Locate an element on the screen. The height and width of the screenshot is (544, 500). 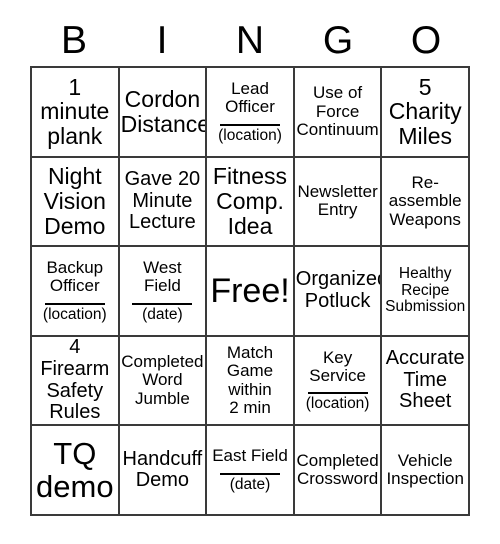
bingo-cell-text: Newsletter Entry is located at coordinates (337, 201).